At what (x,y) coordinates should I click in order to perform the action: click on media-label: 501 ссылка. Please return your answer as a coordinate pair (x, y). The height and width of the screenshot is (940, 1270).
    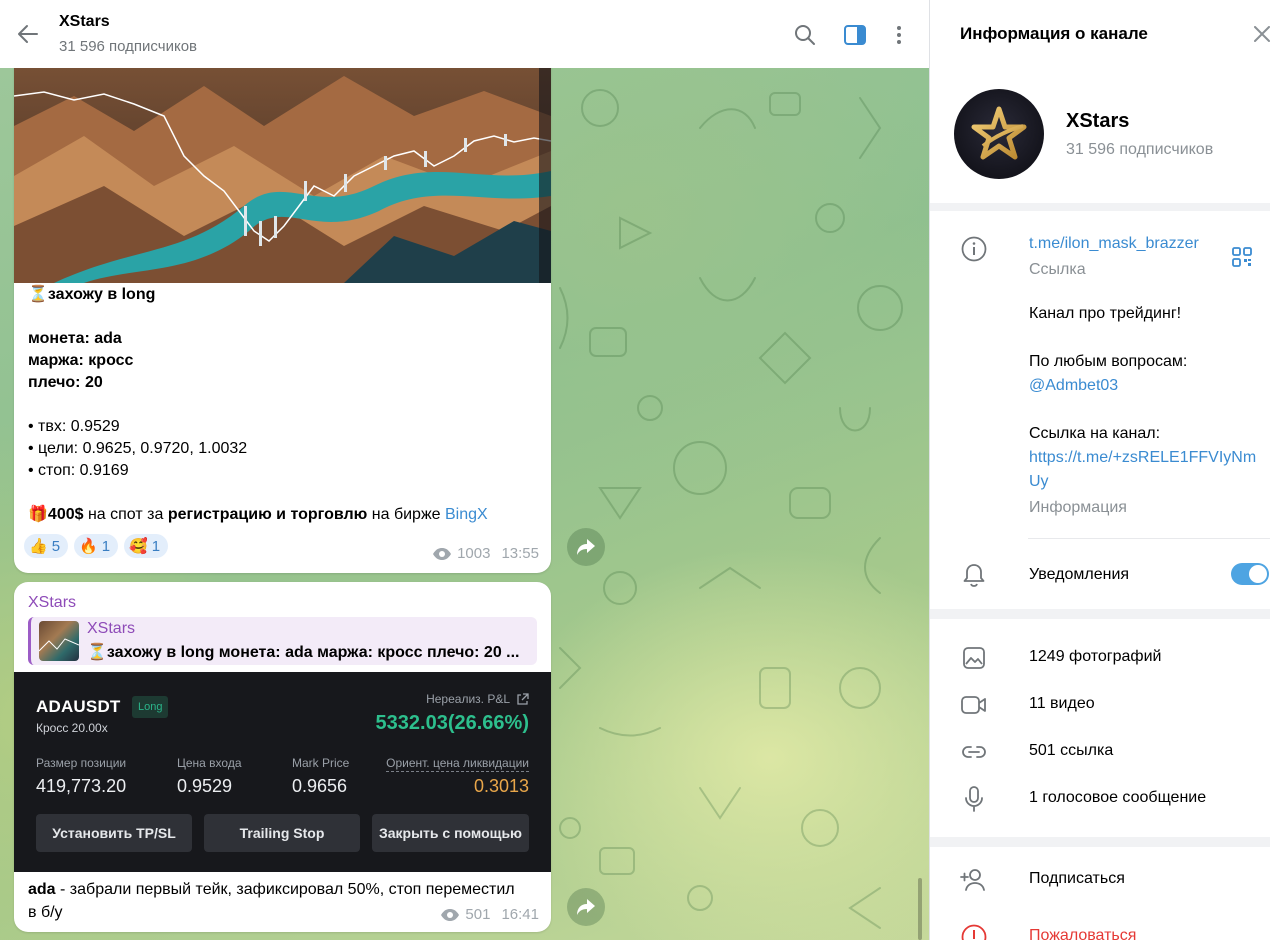
    Looking at the image, I should click on (1071, 750).